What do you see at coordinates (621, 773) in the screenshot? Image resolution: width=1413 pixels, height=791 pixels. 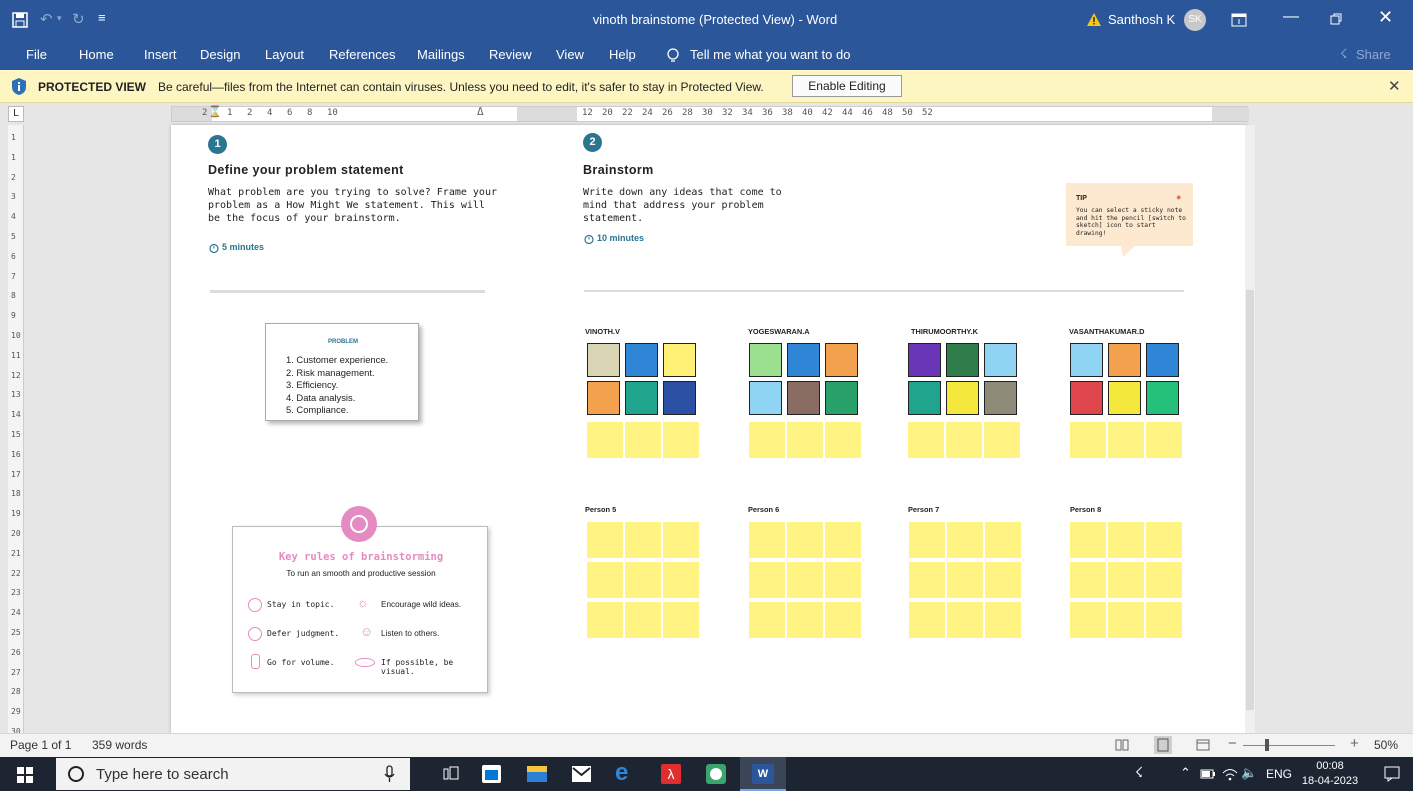 I see `edge-icon: e` at bounding box center [621, 773].